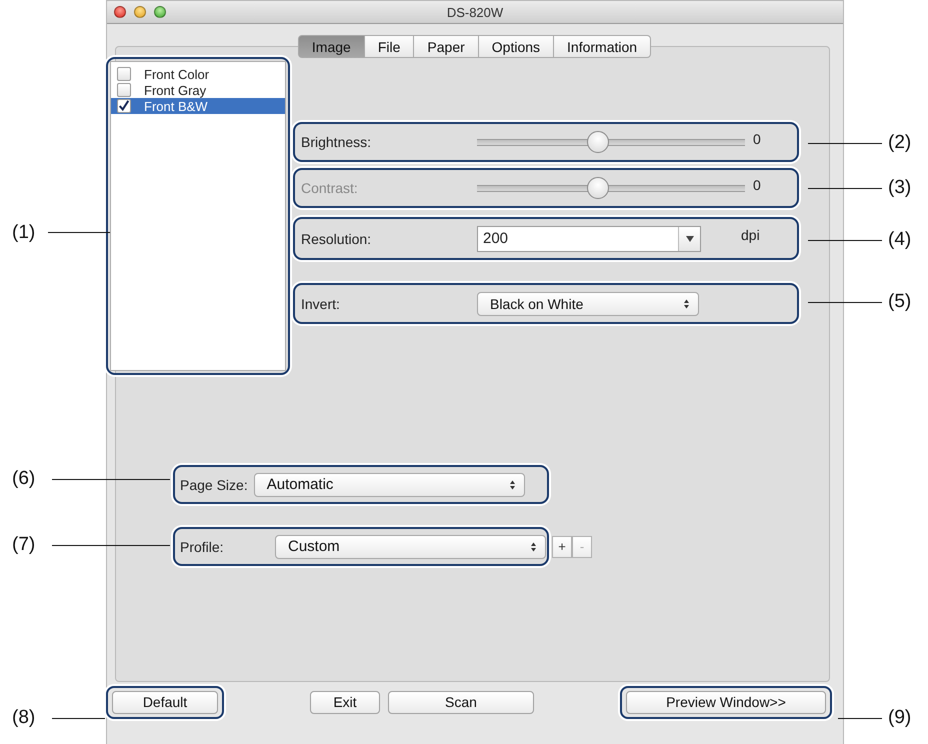  I want to click on callout-number: (7), so click(24, 545).